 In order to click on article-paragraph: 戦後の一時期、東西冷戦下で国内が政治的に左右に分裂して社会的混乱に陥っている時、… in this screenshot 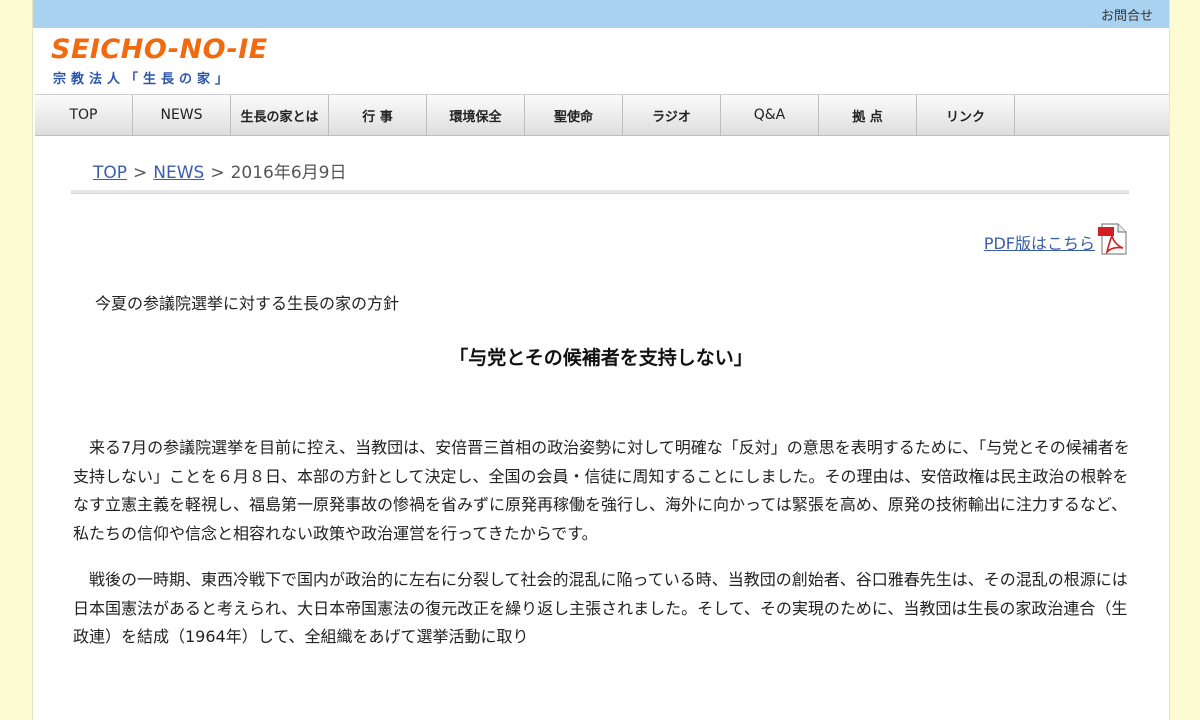, I will do `click(600, 608)`.